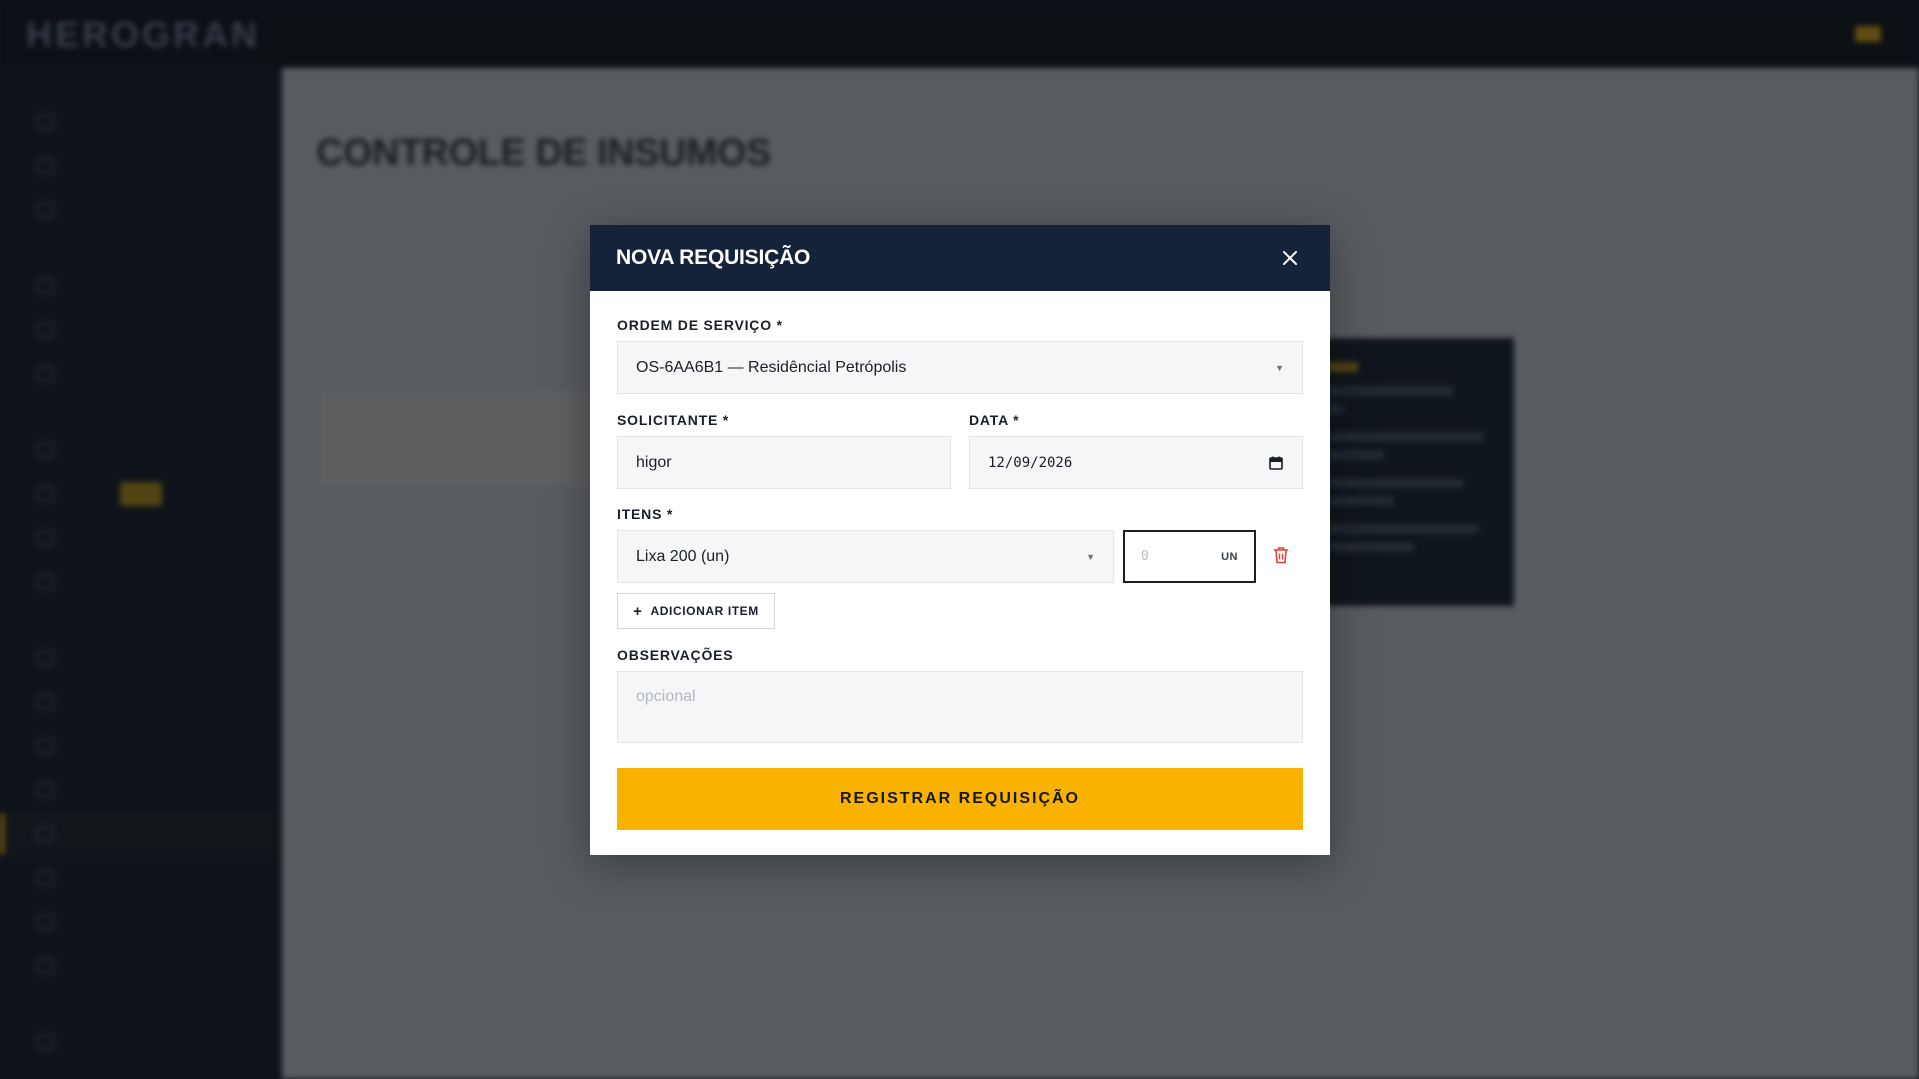 The height and width of the screenshot is (1079, 1919). I want to click on requester-label: SOLICITANTE *, so click(673, 420).